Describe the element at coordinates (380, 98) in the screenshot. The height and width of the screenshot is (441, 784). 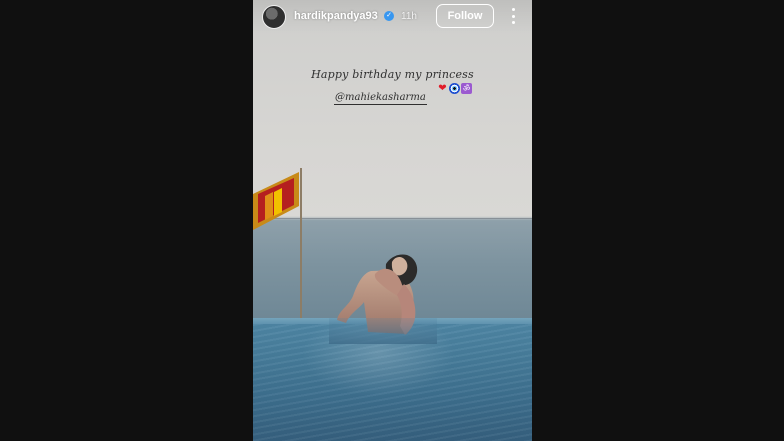
I see `mention-link: @mahiekasharma` at that location.